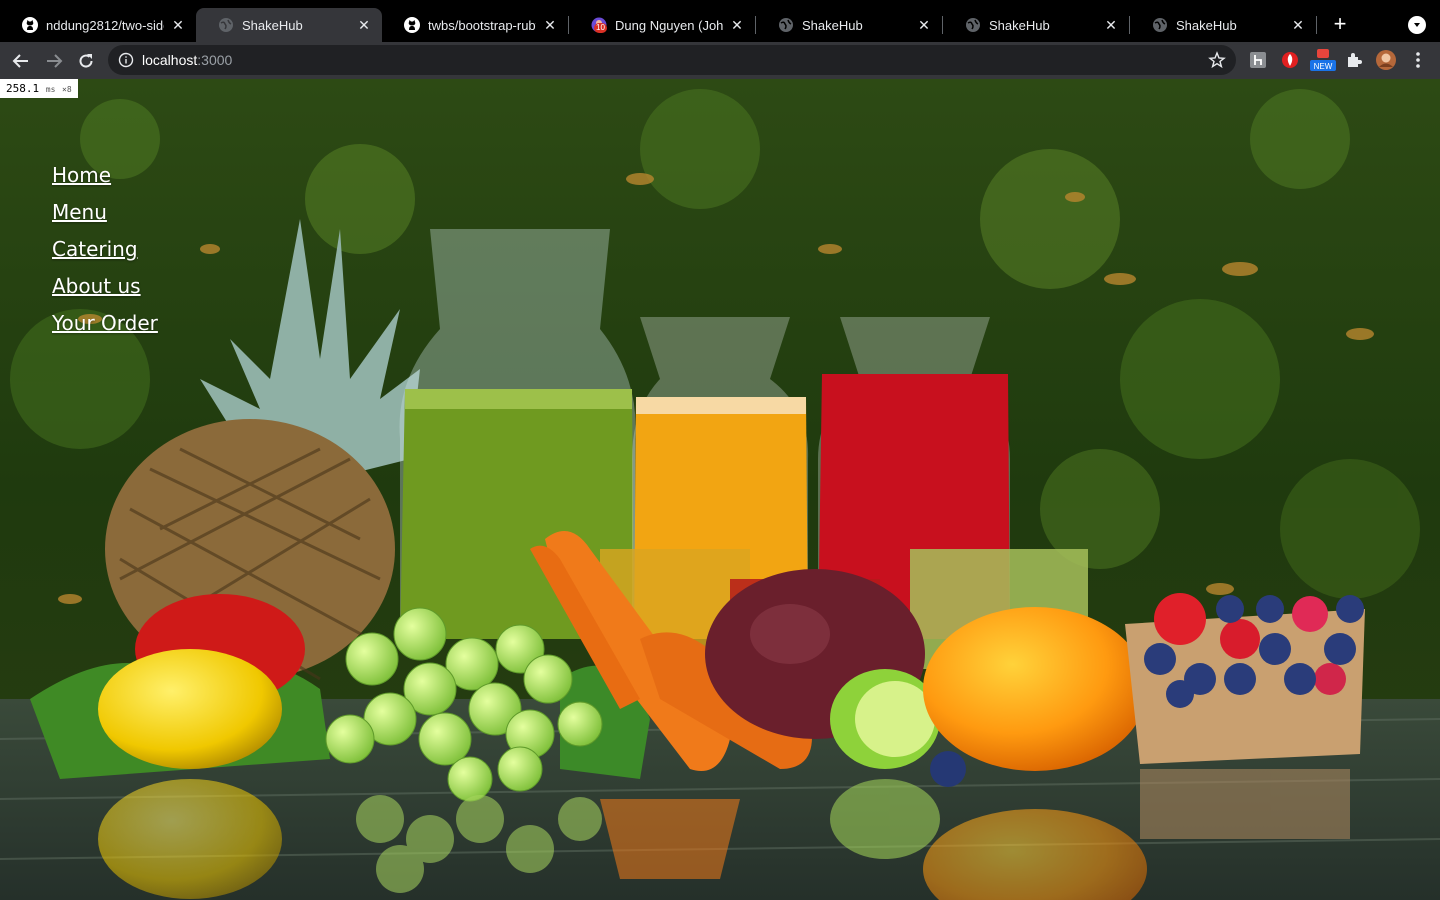  What do you see at coordinates (105, 25) in the screenshot?
I see `tab-title: nddung2812/two-side` at bounding box center [105, 25].